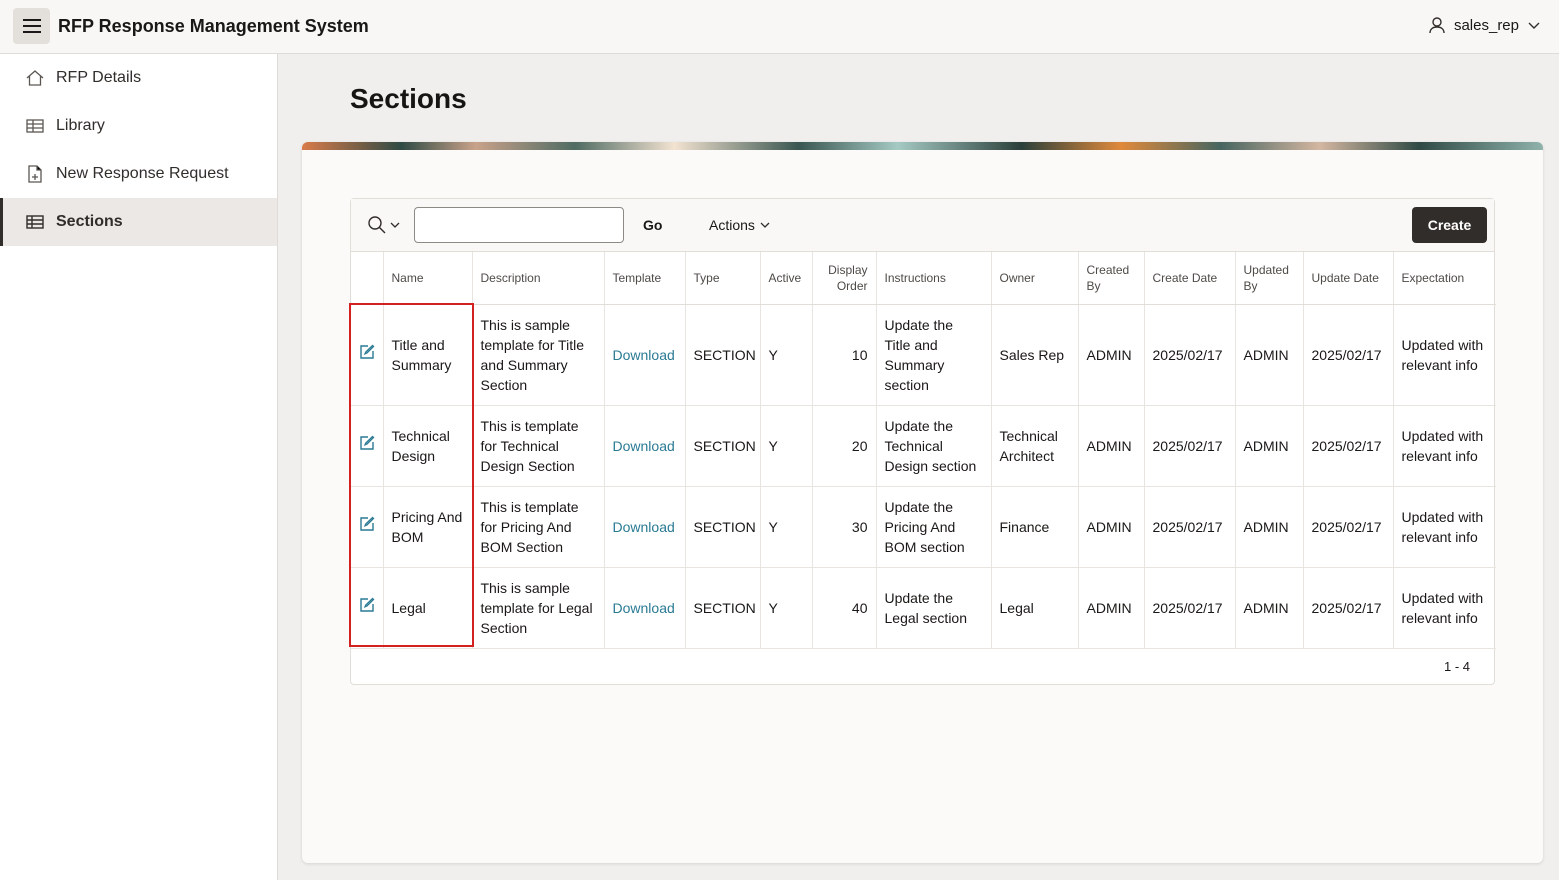 Image resolution: width=1559 pixels, height=880 pixels. Describe the element at coordinates (844, 527) in the screenshot. I see `cell-display-order: 30` at that location.